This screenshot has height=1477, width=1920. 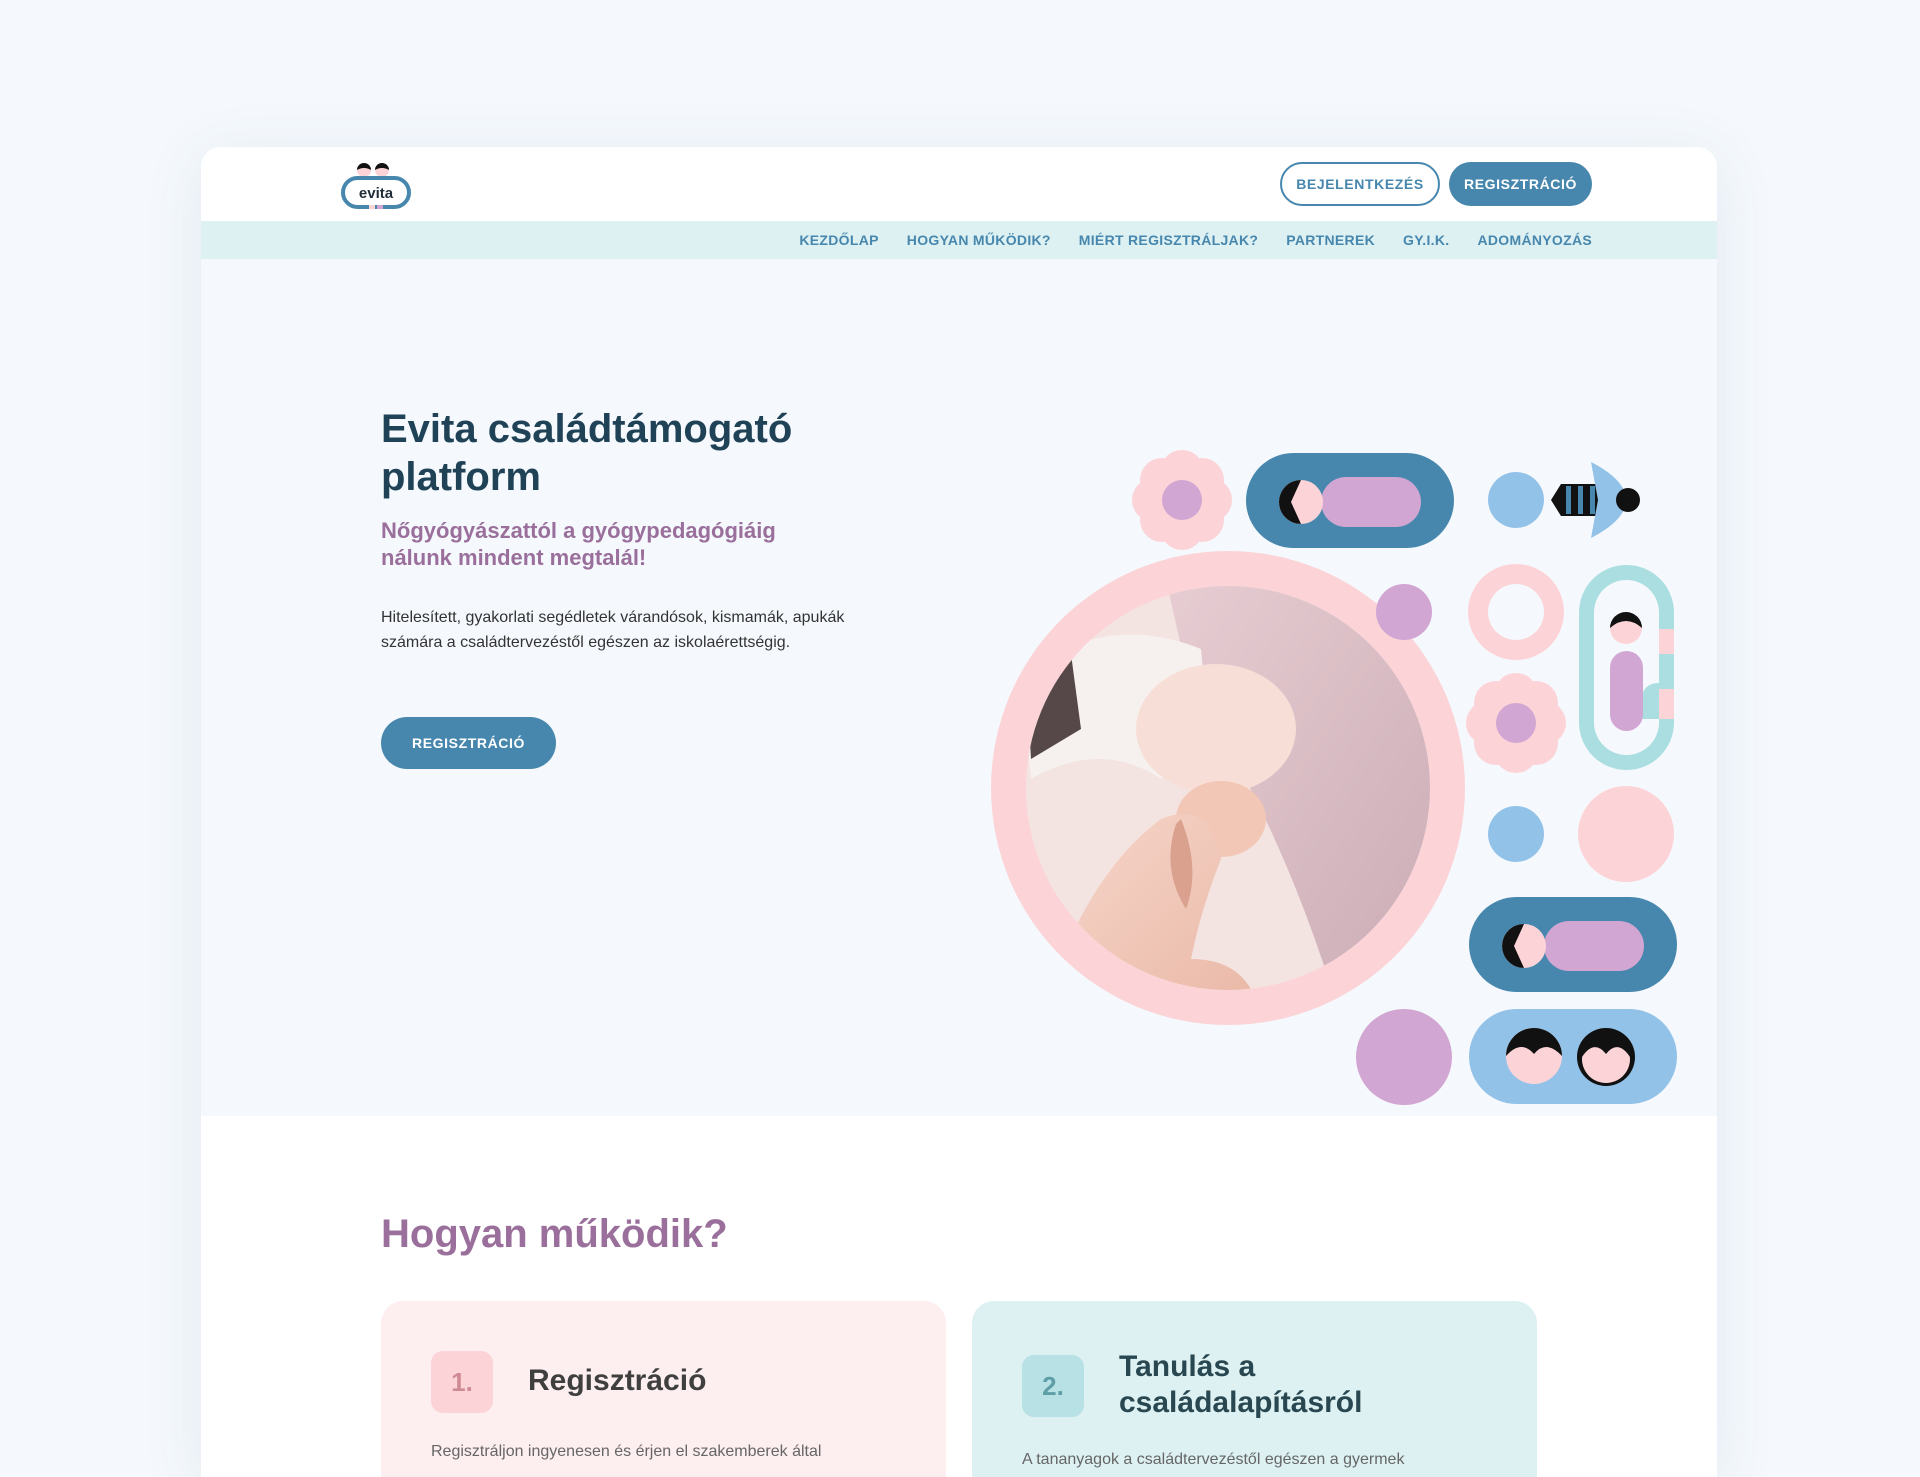 What do you see at coordinates (1426, 240) in the screenshot?
I see `nav-item-faq: GY.I.K.` at bounding box center [1426, 240].